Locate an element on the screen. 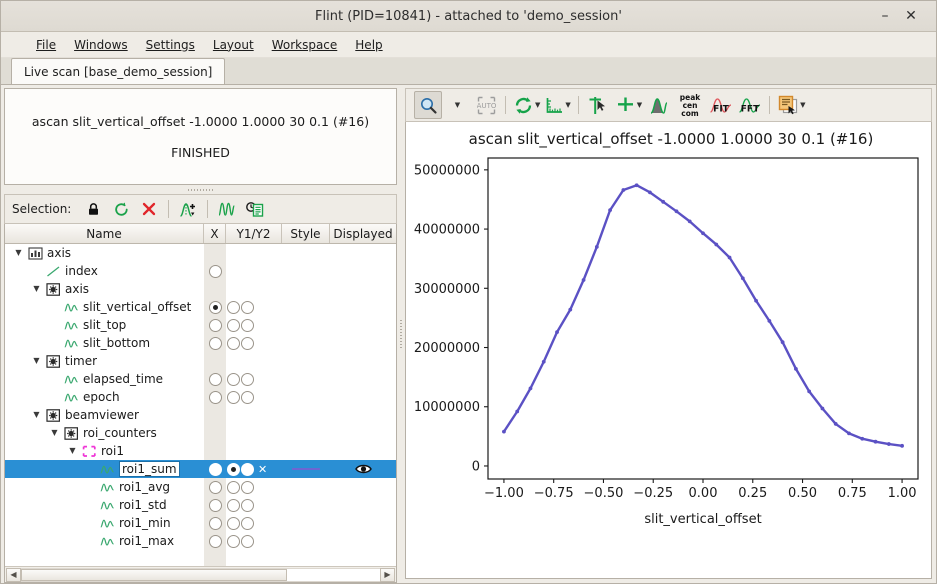 The height and width of the screenshot is (584, 937). fit-icon: FIT is located at coordinates (721, 105).